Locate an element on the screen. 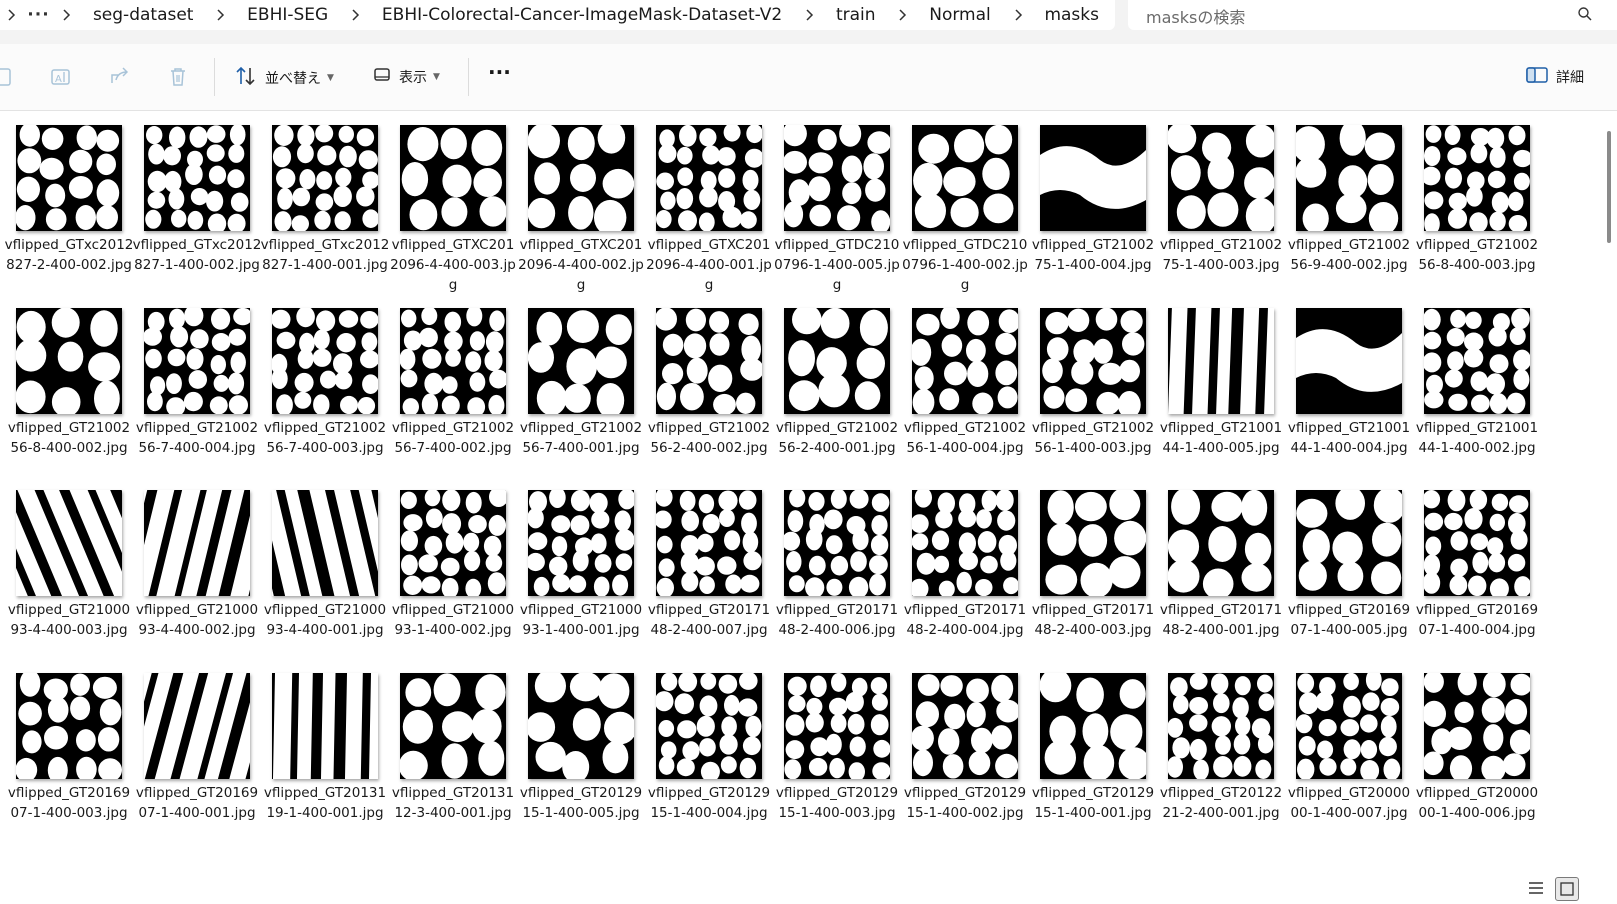 Image resolution: width=1617 pixels, height=904 pixels. file-name: vflipped_GT2100256-2-400-002.jpg is located at coordinates (709, 437).